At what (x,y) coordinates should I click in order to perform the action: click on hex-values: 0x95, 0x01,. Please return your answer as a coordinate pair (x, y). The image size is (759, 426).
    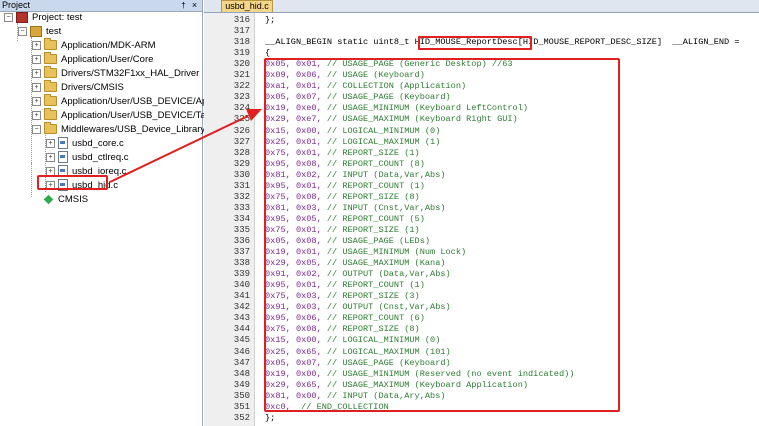
    Looking at the image, I should click on (293, 185).